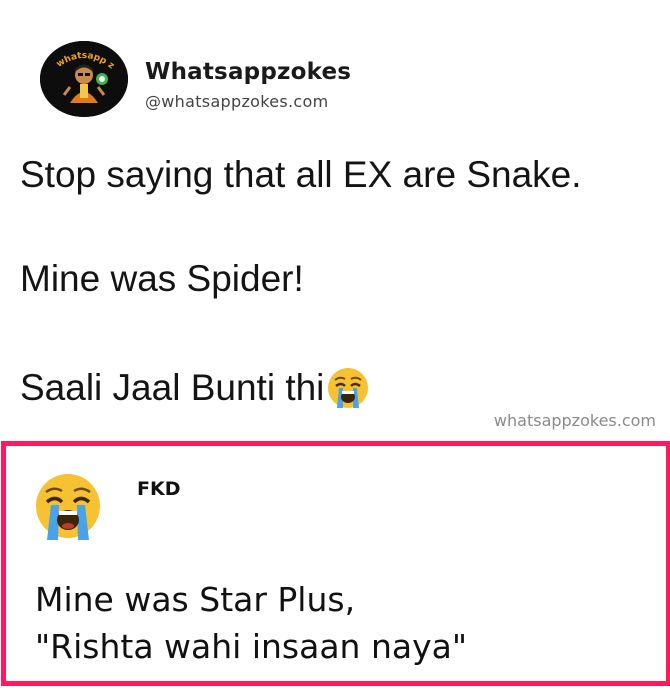  I want to click on reply-avatar, so click(68, 506).